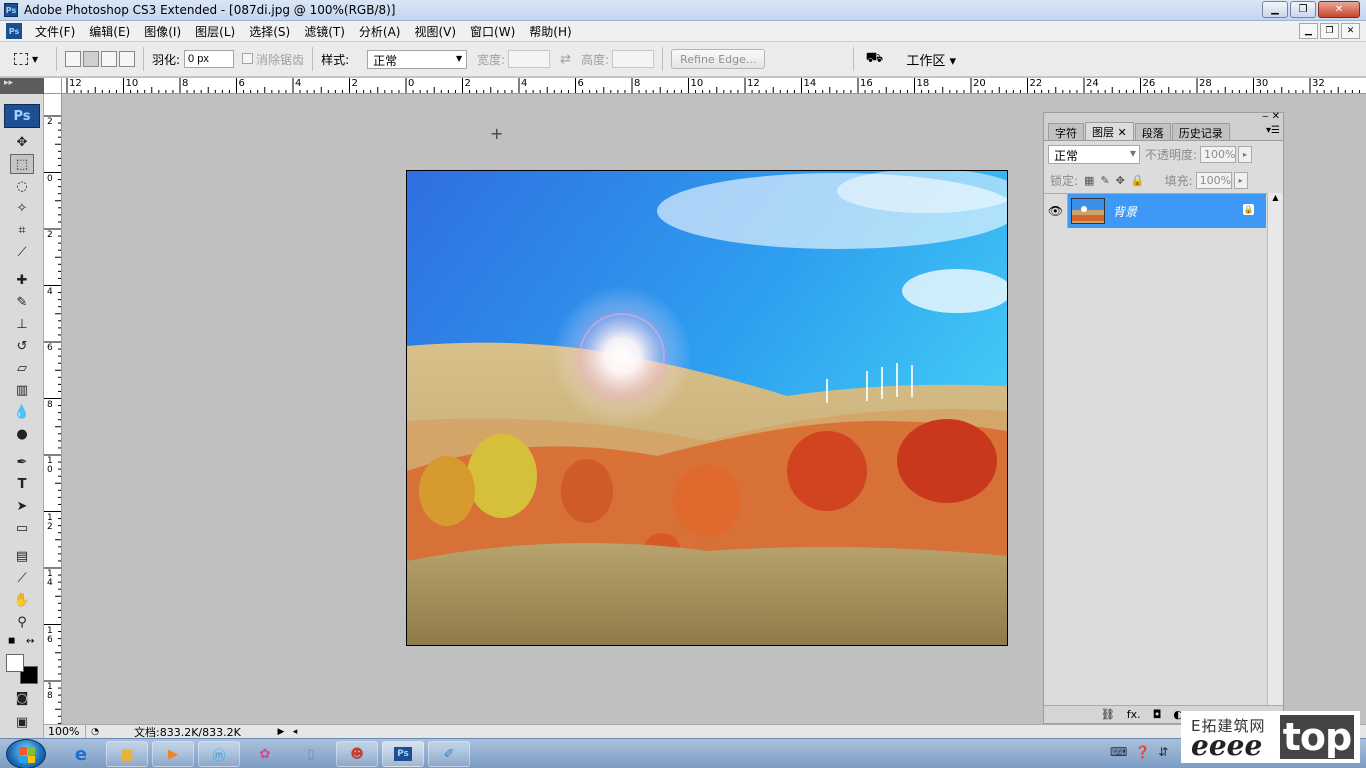 Image resolution: width=1366 pixels, height=768 pixels. What do you see at coordinates (1213, 180) in the screenshot?
I see `fill-input: 100%` at bounding box center [1213, 180].